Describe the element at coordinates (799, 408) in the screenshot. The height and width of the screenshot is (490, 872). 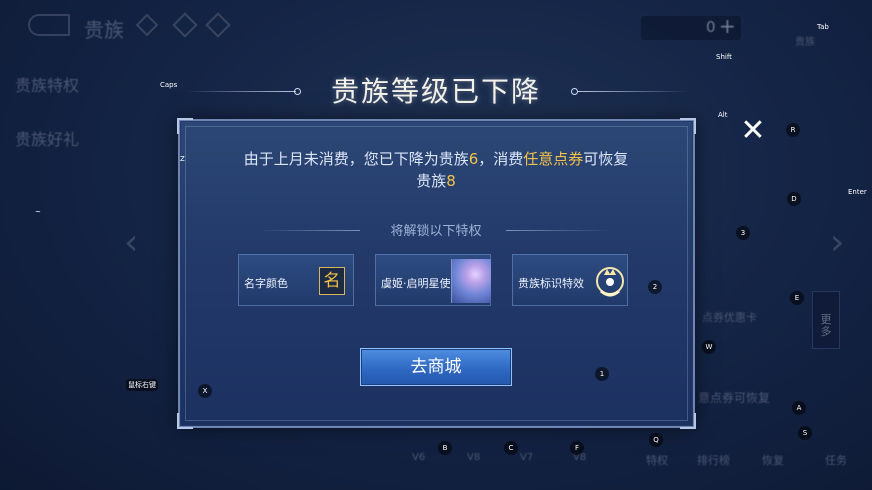
I see `key-hint-a: A` at that location.